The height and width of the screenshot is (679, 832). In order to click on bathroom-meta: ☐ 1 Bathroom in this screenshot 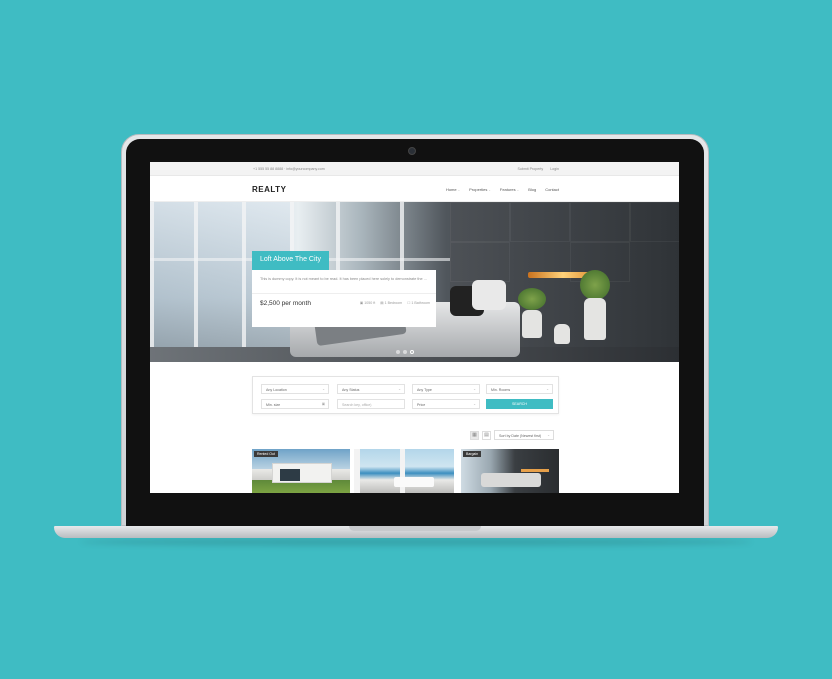, I will do `click(418, 303)`.